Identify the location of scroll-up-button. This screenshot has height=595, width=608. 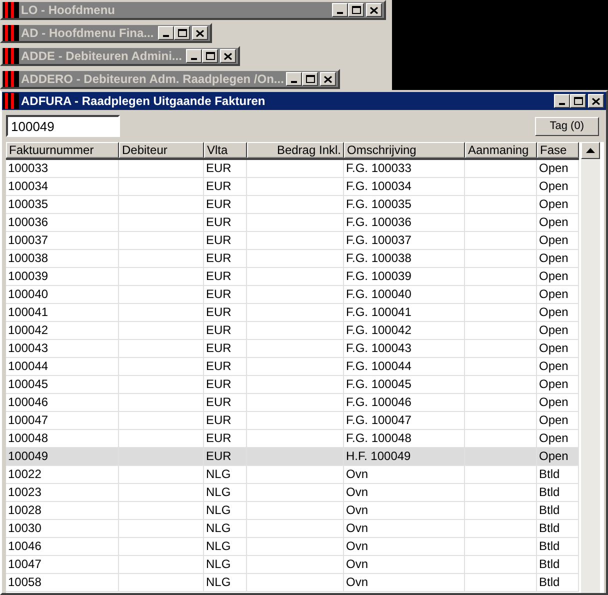
(590, 150).